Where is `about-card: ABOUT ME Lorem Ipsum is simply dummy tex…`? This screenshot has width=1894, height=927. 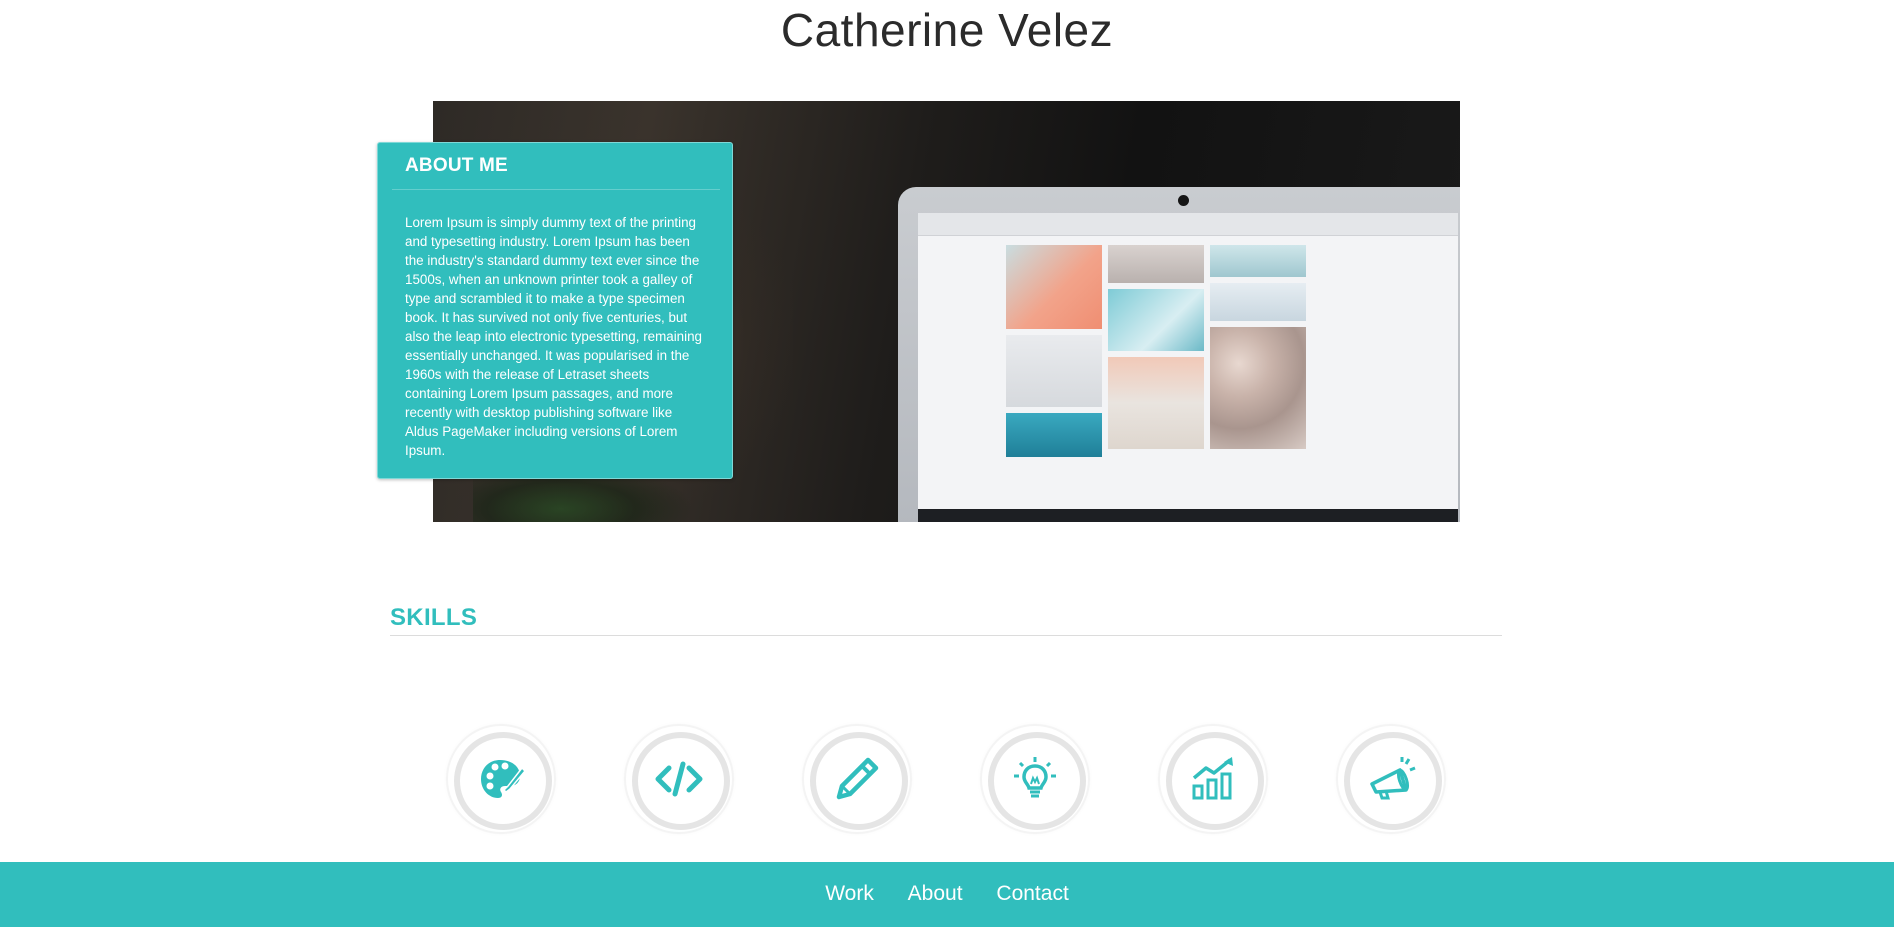
about-card: ABOUT ME Lorem Ipsum is simply dummy tex… is located at coordinates (555, 310).